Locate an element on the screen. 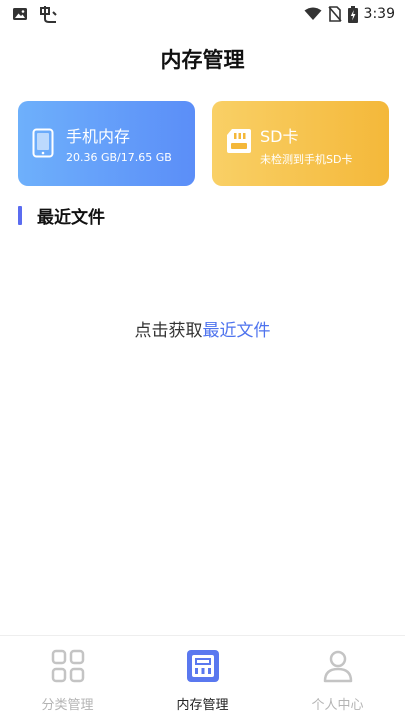  status-right: 3:39 is located at coordinates (349, 14).